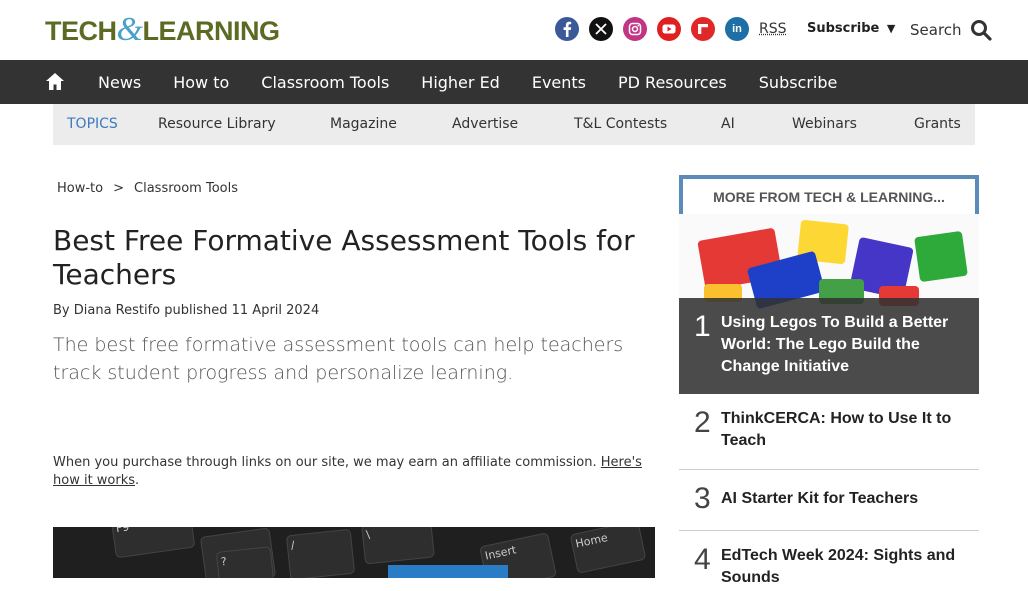  What do you see at coordinates (223, 562) in the screenshot?
I see `key-label: ?` at bounding box center [223, 562].